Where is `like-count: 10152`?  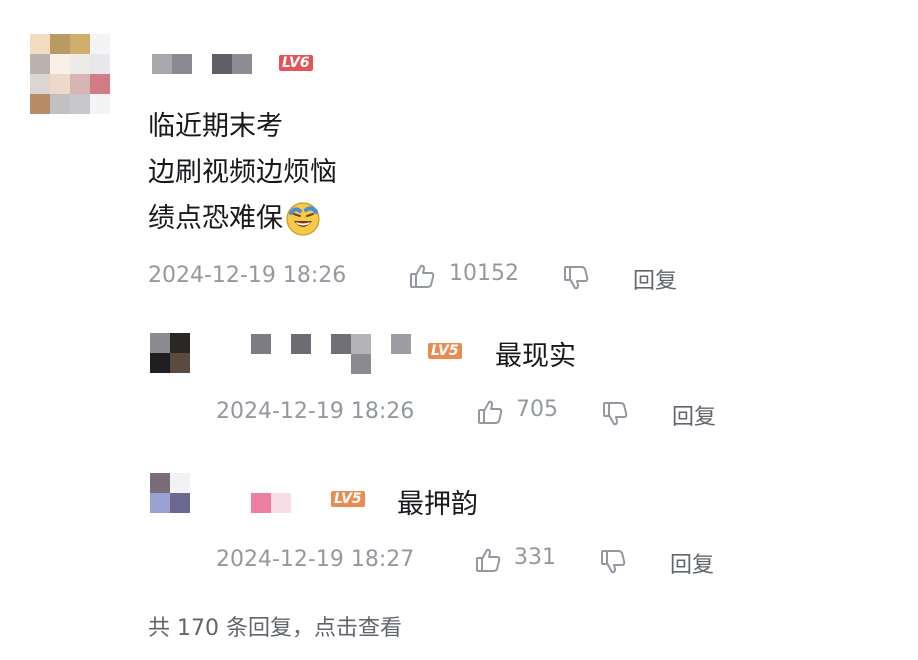 like-count: 10152 is located at coordinates (484, 273).